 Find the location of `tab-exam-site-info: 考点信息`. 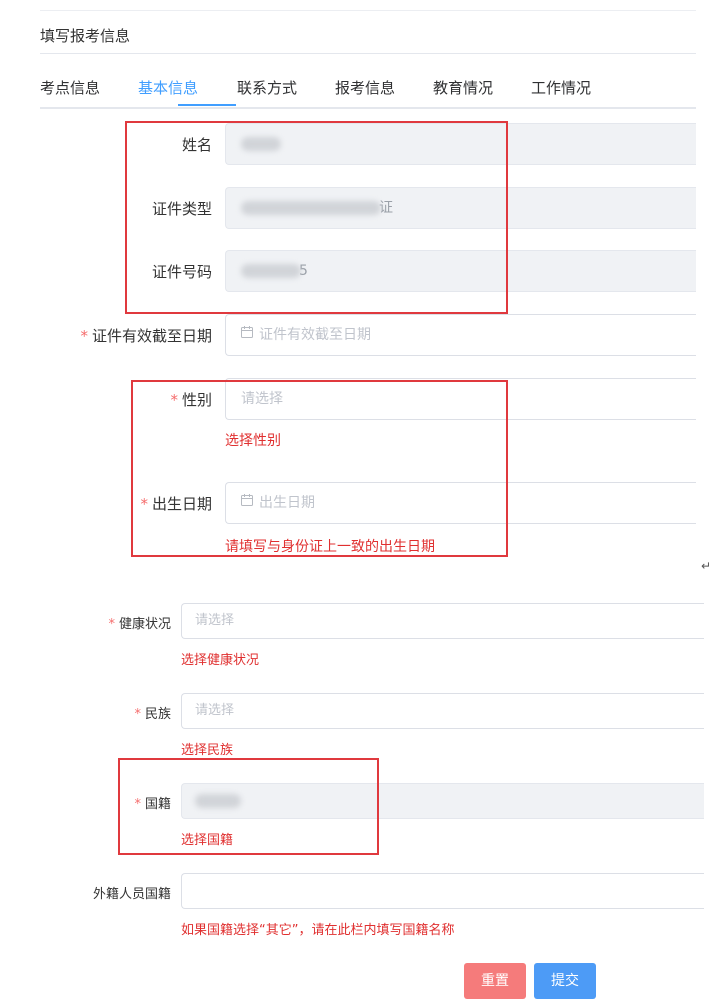

tab-exam-site-info: 考点信息 is located at coordinates (70, 87).